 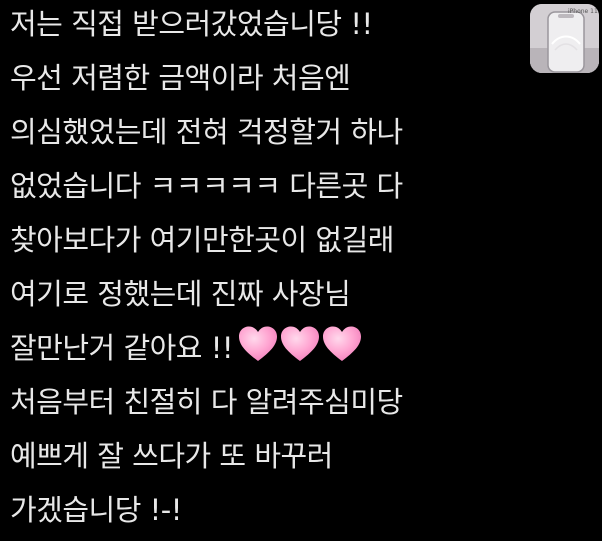 I want to click on message-line-6: 여기로 정했는데 진짜 사장님, so click(x=180, y=294).